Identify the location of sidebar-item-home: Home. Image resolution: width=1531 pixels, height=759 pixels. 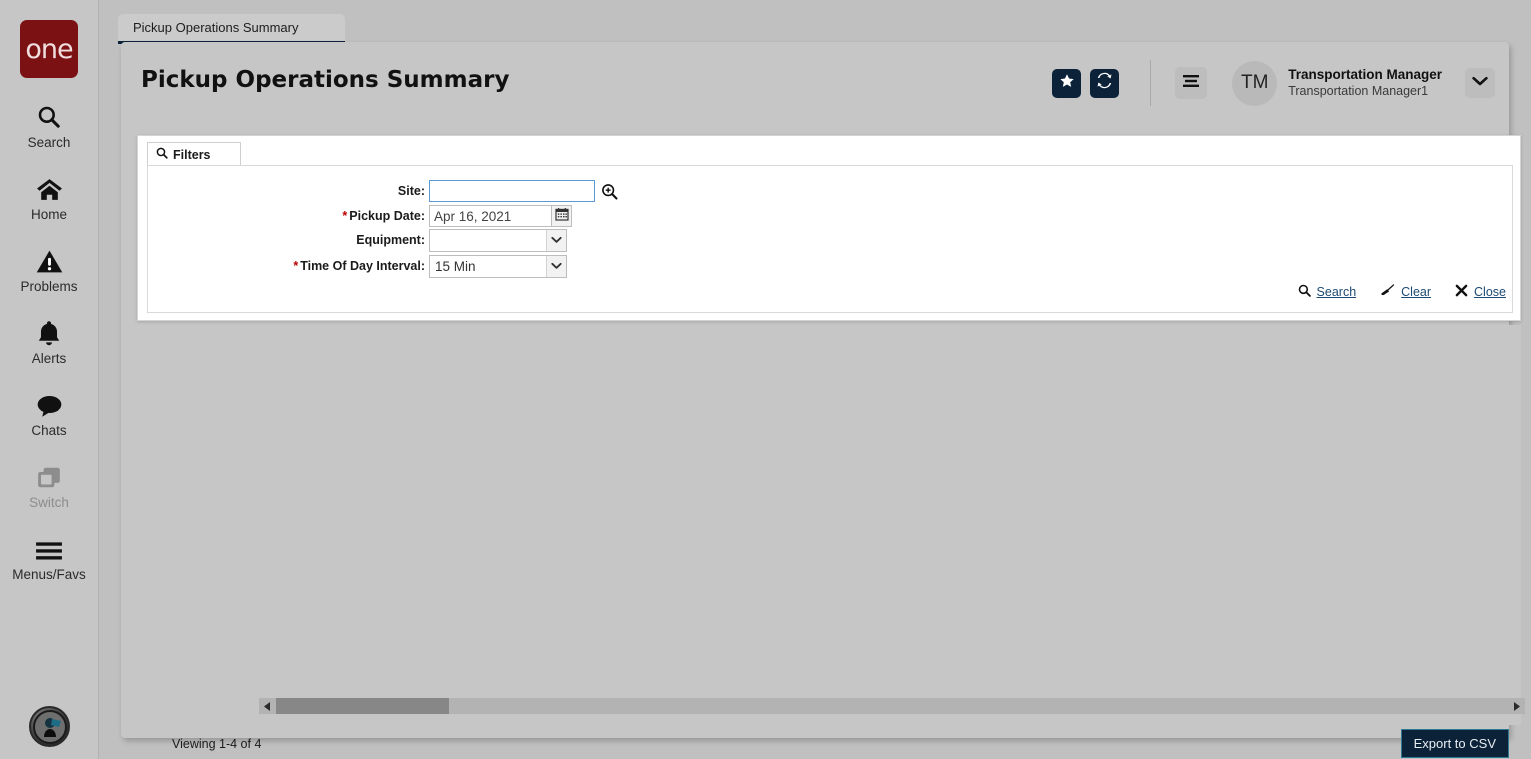
(49, 197).